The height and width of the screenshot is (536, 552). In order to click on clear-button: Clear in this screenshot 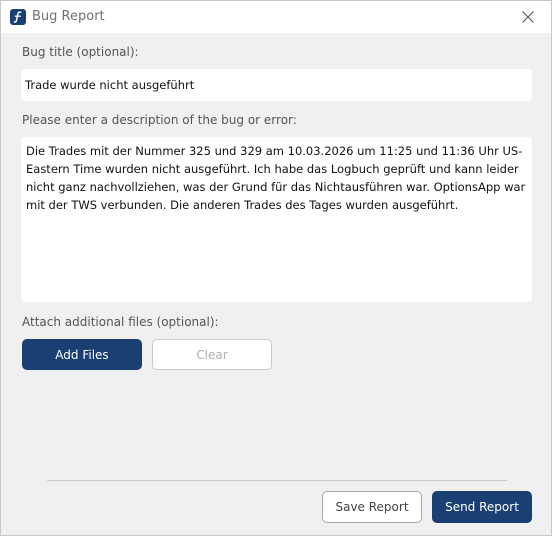, I will do `click(212, 354)`.